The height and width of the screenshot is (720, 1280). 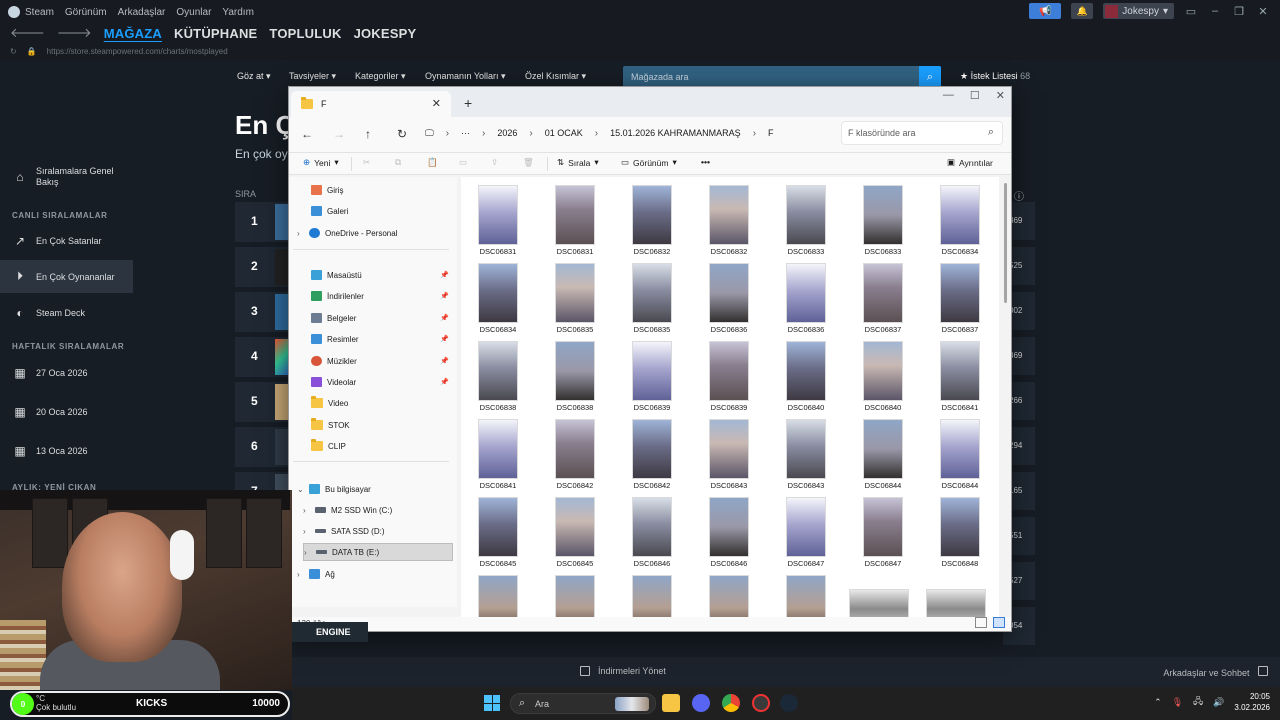 I want to click on store-search-box: Mağazada ara ⌕, so click(x=782, y=77).